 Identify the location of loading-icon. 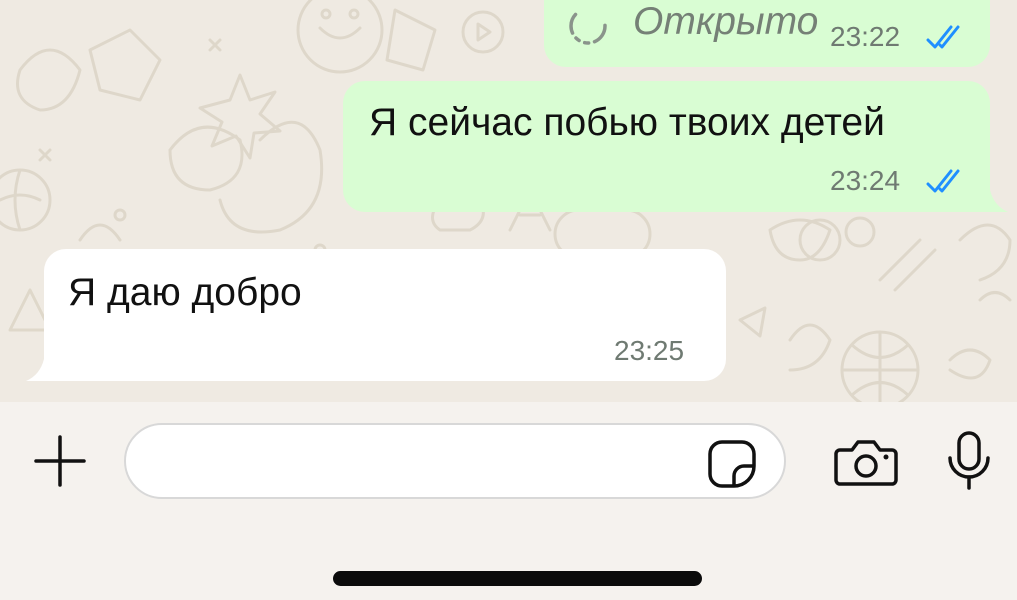
(588, 26).